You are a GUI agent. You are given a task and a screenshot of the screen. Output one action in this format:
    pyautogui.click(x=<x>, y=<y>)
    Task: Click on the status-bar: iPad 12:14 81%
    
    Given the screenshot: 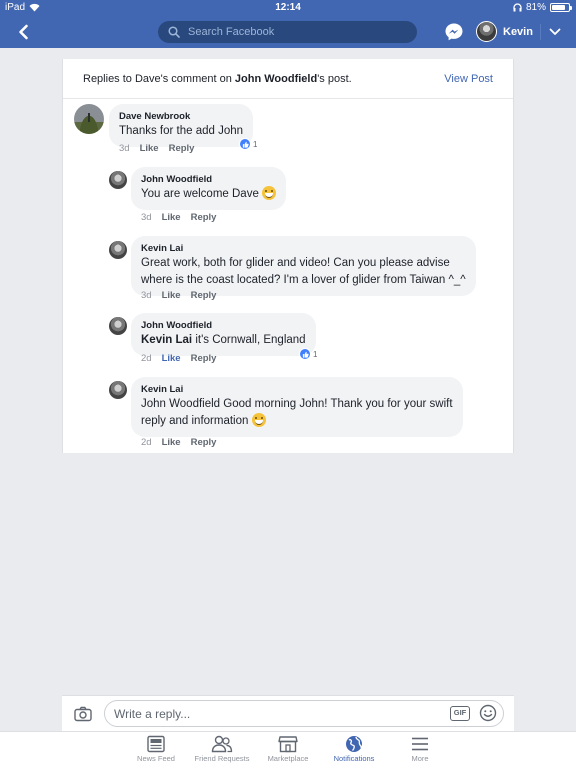 What is the action you would take?
    pyautogui.click(x=288, y=8)
    